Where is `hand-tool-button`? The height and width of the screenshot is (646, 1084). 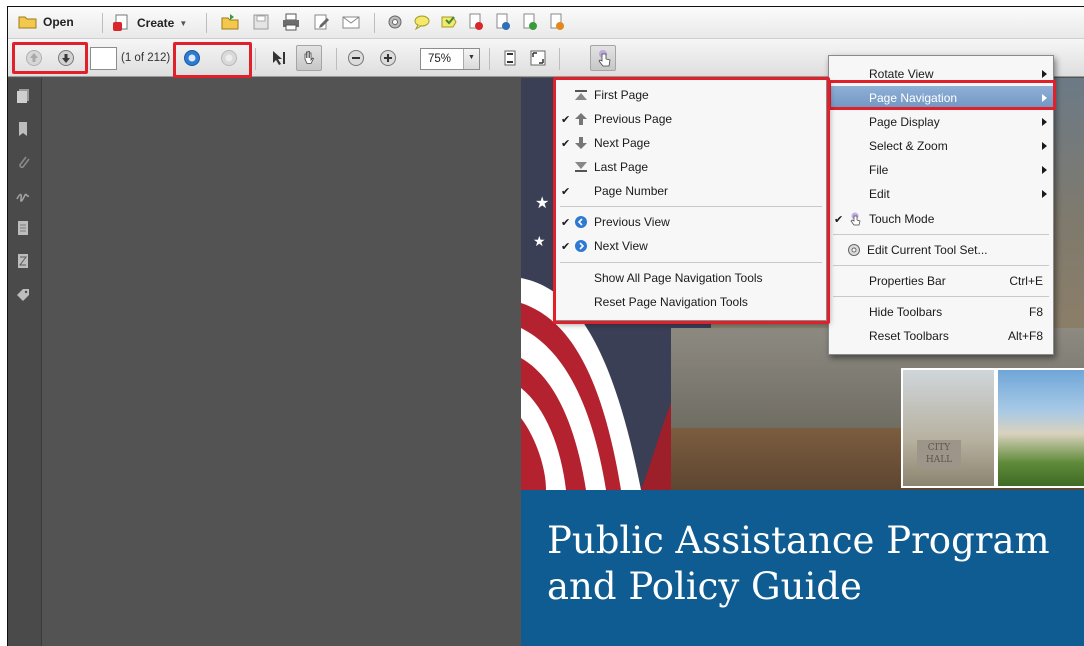
hand-tool-button is located at coordinates (309, 58).